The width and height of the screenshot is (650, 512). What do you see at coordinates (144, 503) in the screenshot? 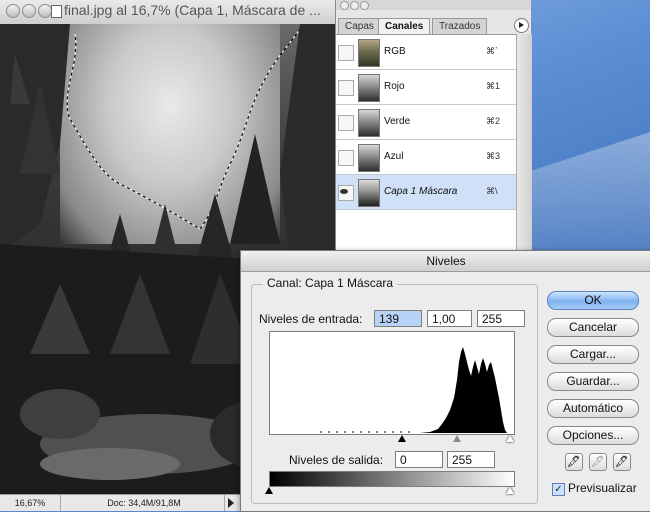
I see `document-size-info: Doc: 34,4M/91,8M` at bounding box center [144, 503].